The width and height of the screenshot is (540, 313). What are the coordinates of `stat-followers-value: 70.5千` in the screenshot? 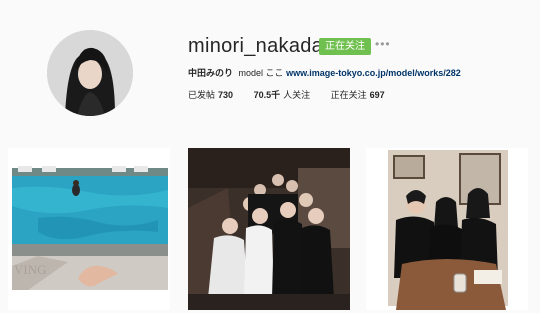 It's located at (267, 95).